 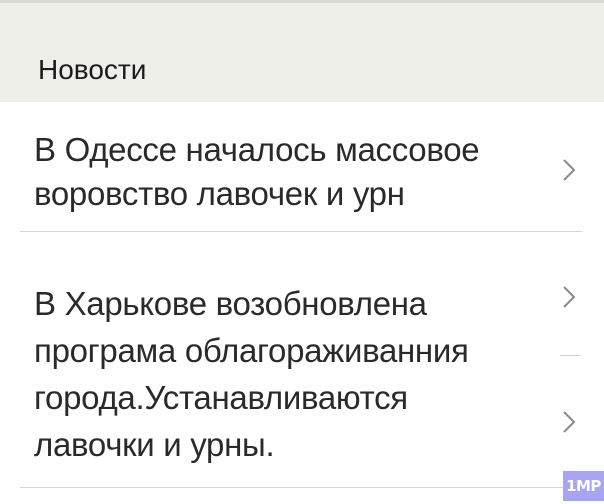 What do you see at coordinates (92, 69) in the screenshot?
I see `section-title: Новости` at bounding box center [92, 69].